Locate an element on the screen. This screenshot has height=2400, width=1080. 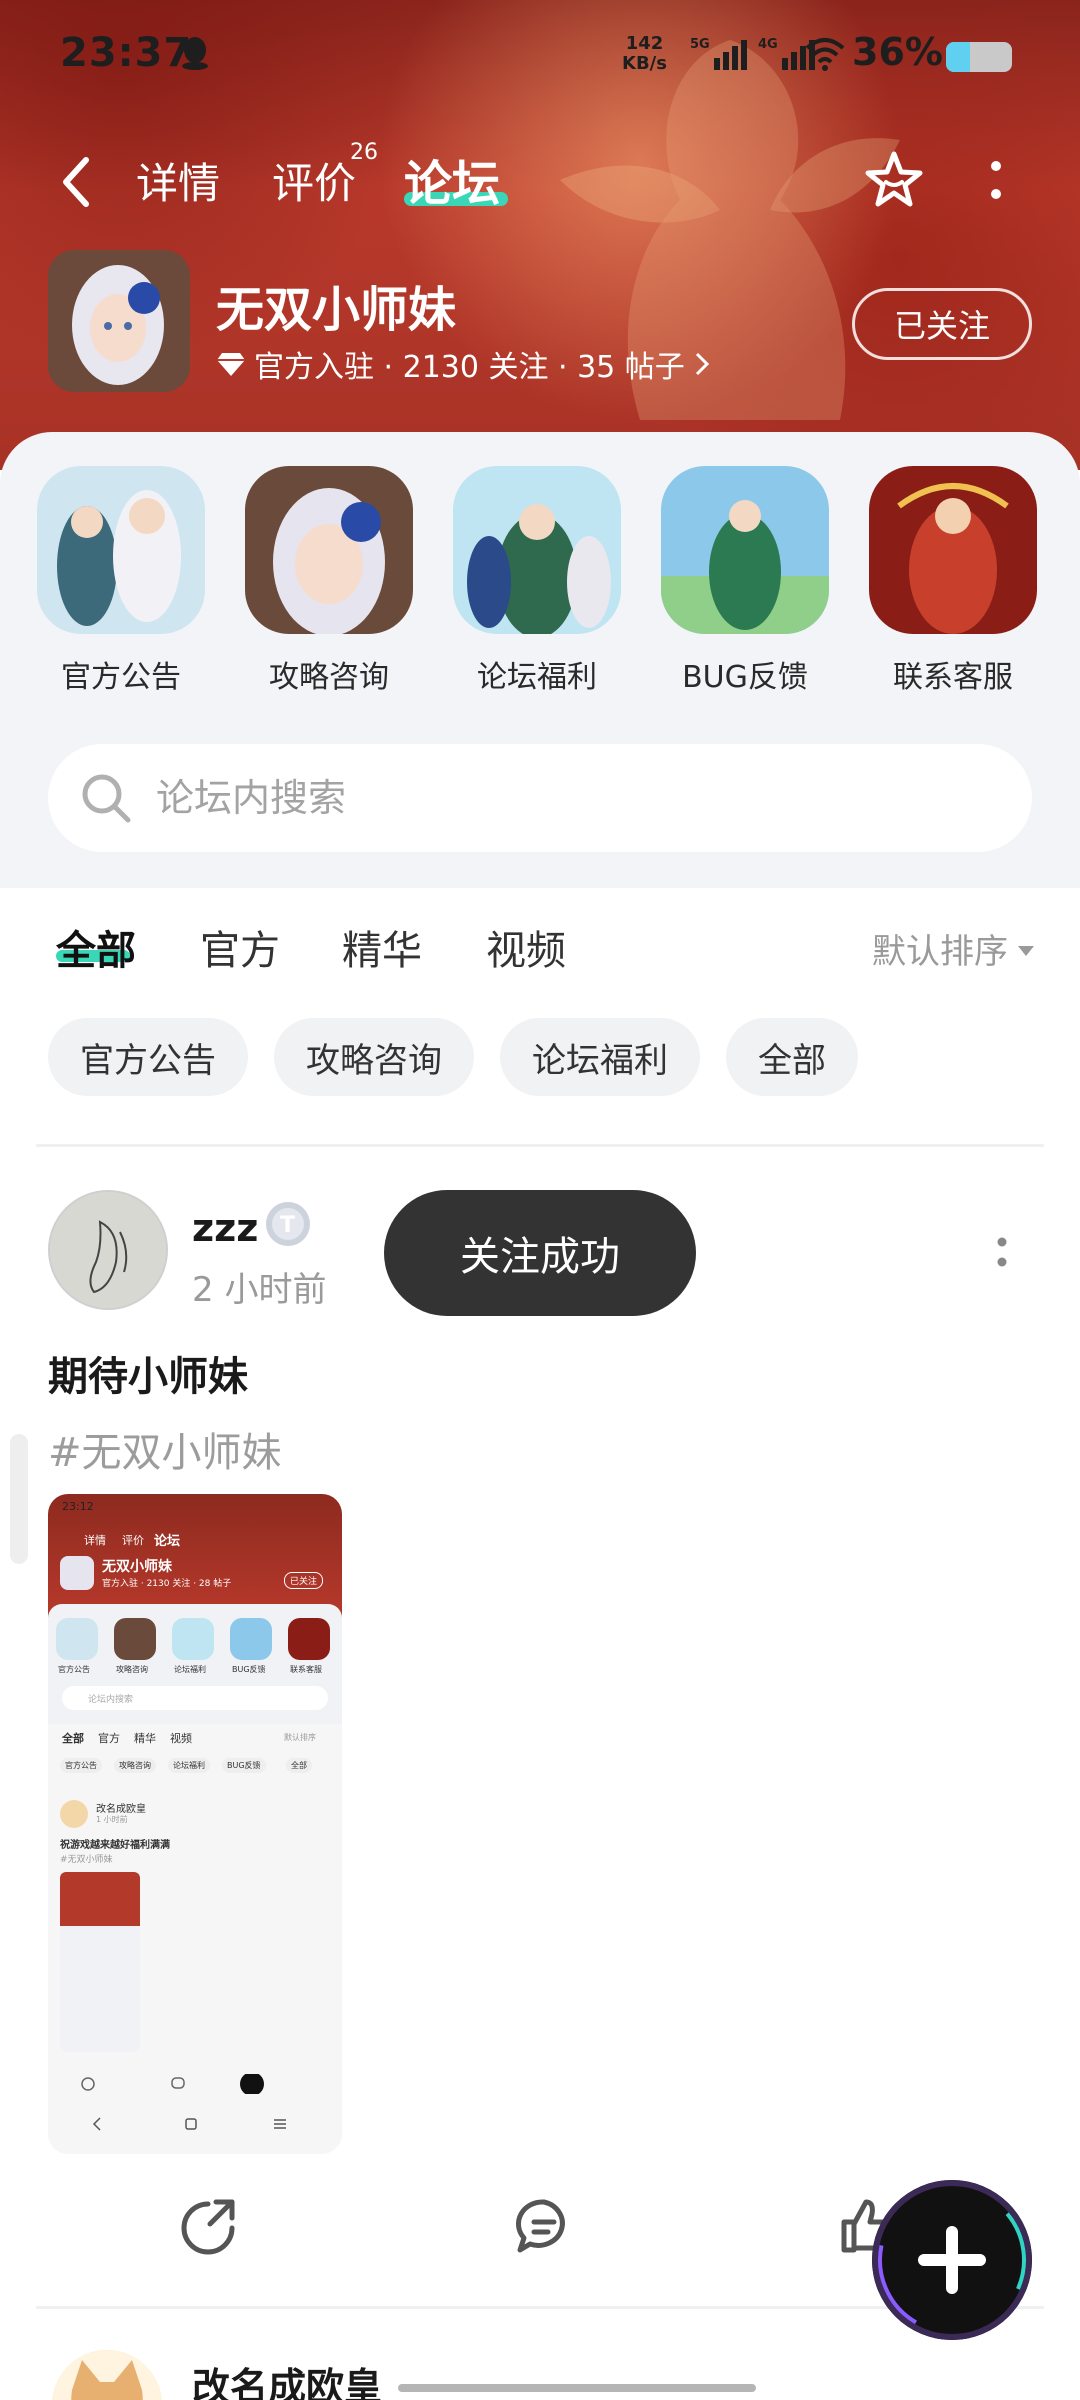
category-announcement: 官方公告 is located at coordinates (121, 581).